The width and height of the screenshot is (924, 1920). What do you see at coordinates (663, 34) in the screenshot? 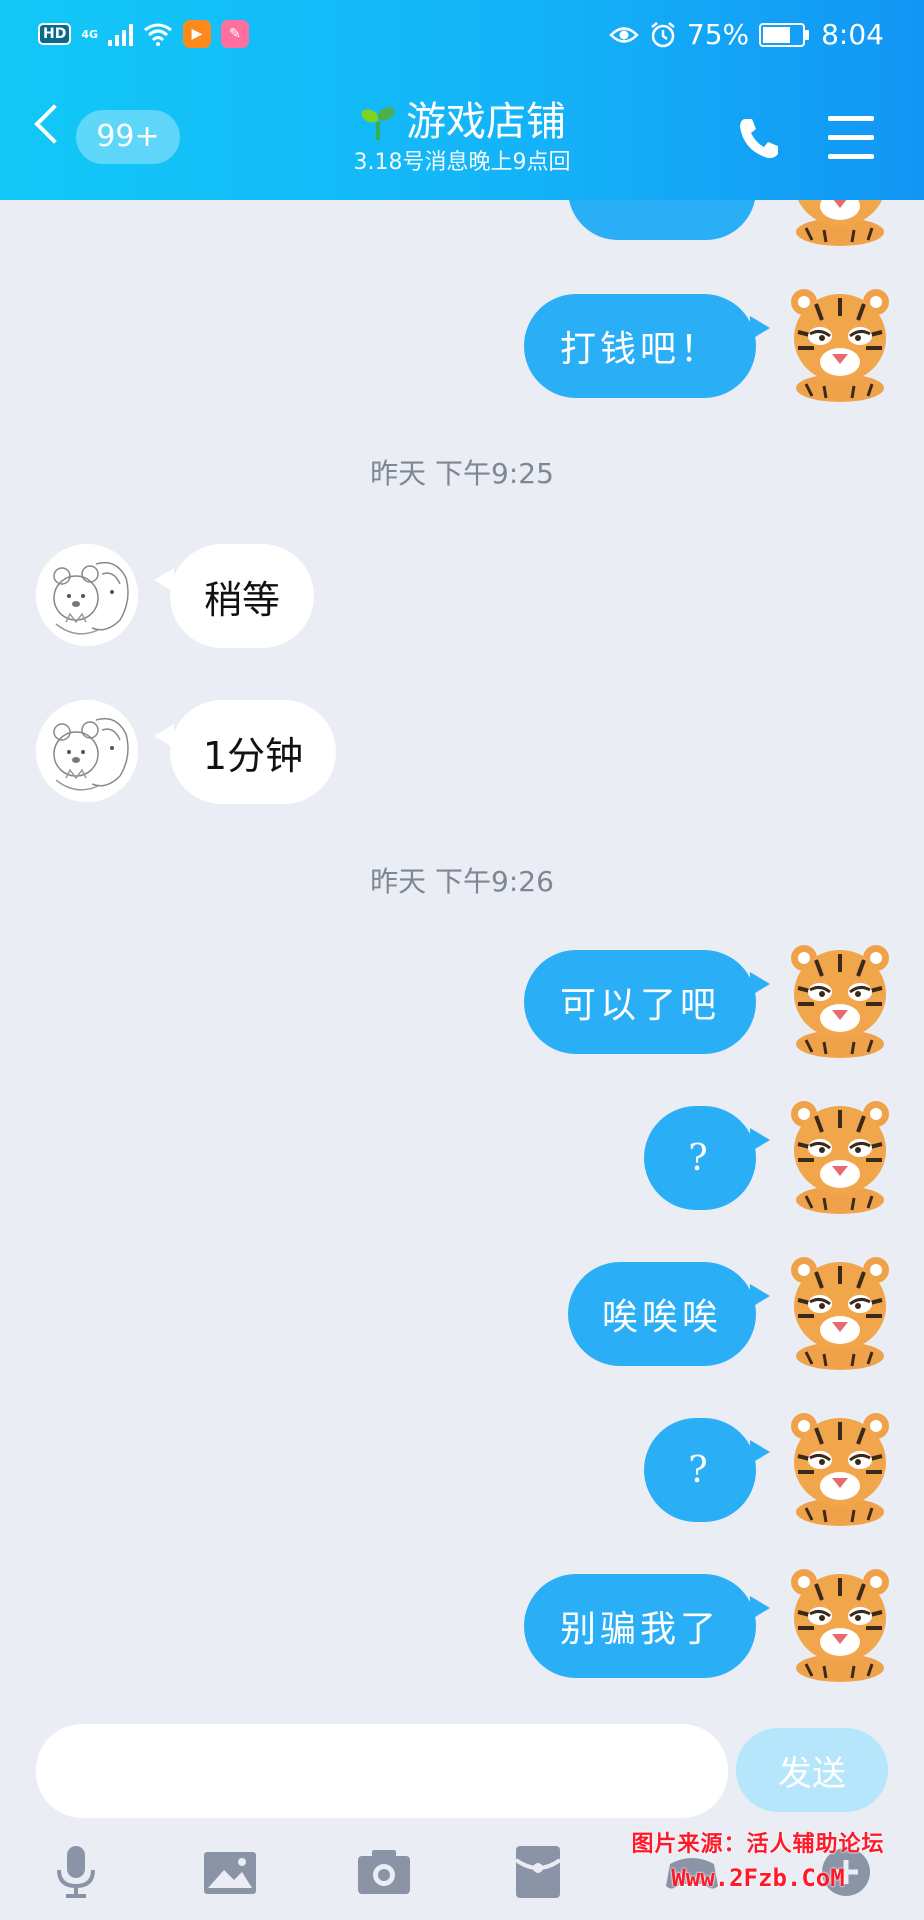
I see `alarm-icon` at bounding box center [663, 34].